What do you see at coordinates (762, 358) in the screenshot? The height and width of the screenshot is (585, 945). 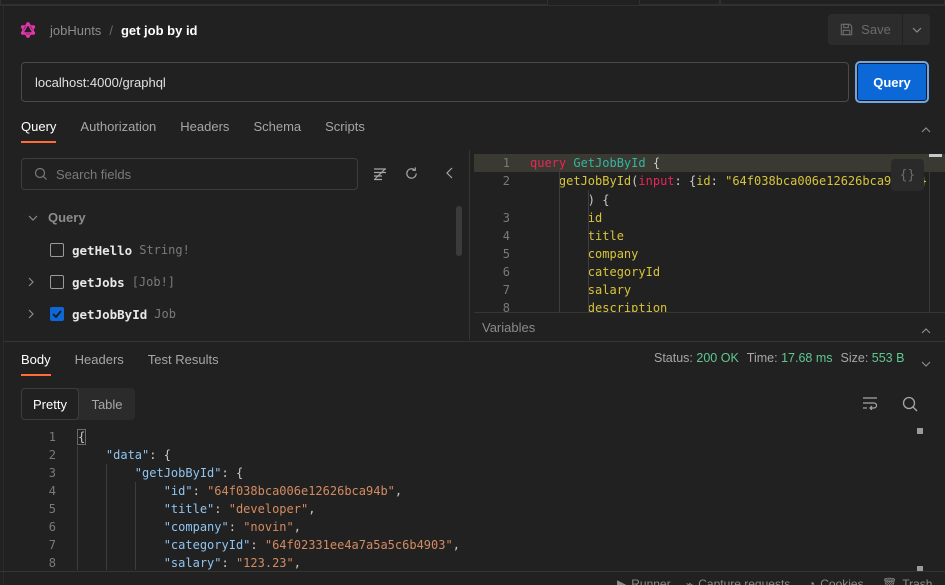 I see `time-label: Time:` at bounding box center [762, 358].